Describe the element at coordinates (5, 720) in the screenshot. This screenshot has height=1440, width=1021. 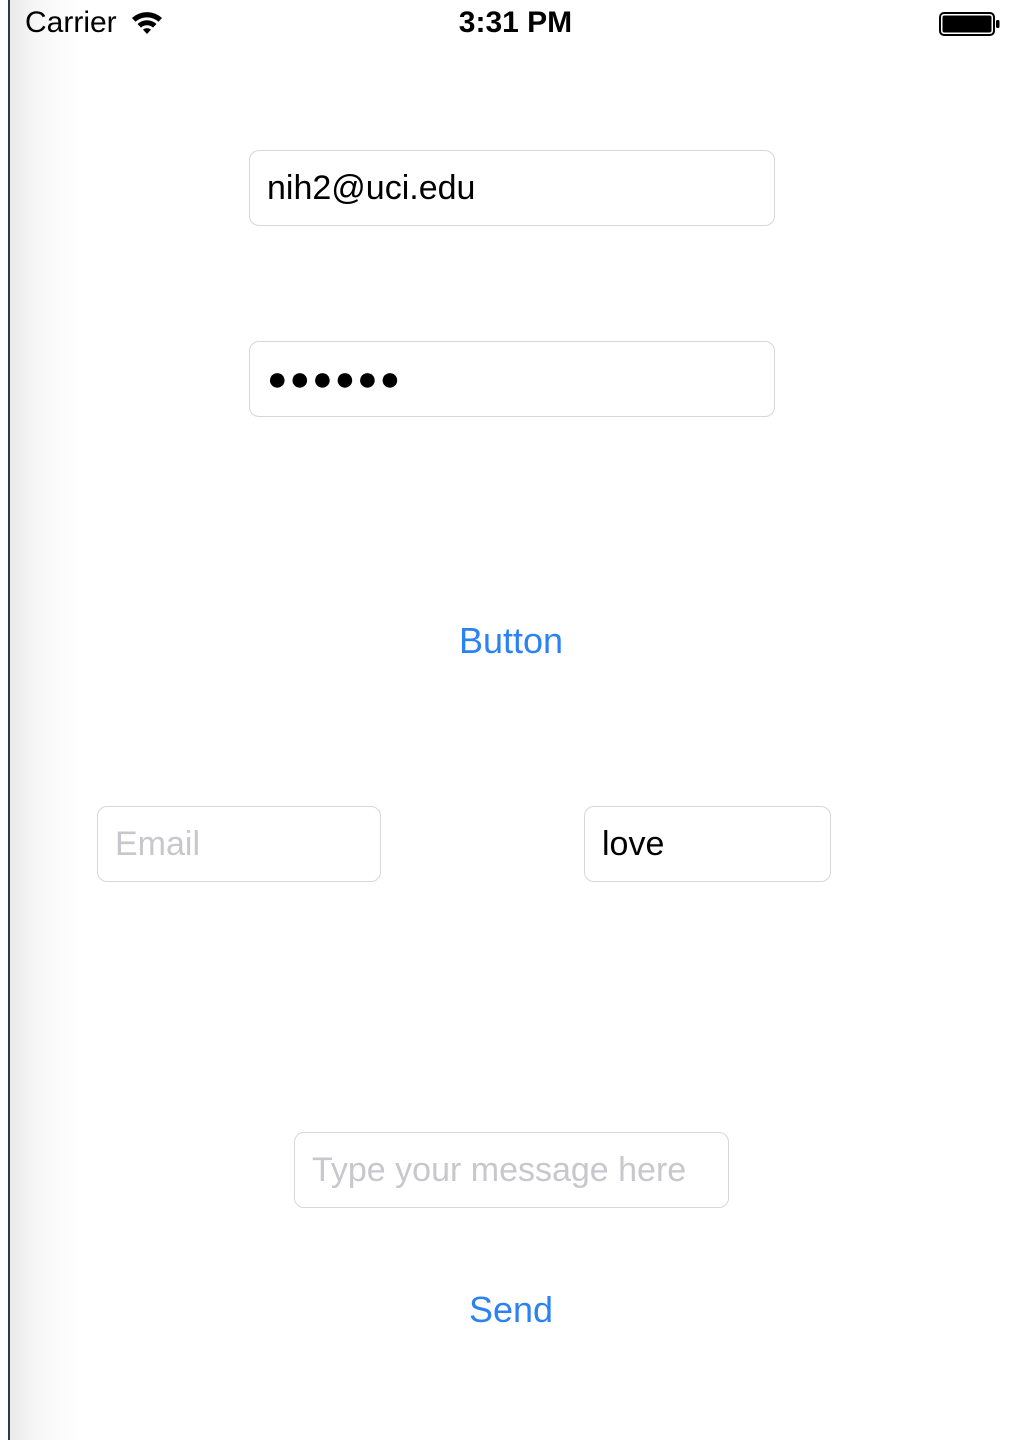
I see `window-edge` at that location.